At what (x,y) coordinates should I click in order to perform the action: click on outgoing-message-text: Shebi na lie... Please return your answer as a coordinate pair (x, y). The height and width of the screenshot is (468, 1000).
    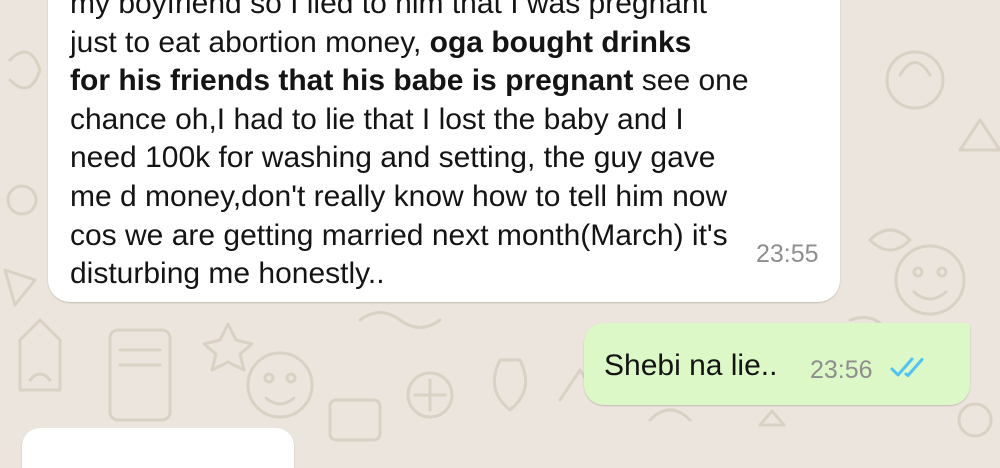
    Looking at the image, I should click on (691, 365).